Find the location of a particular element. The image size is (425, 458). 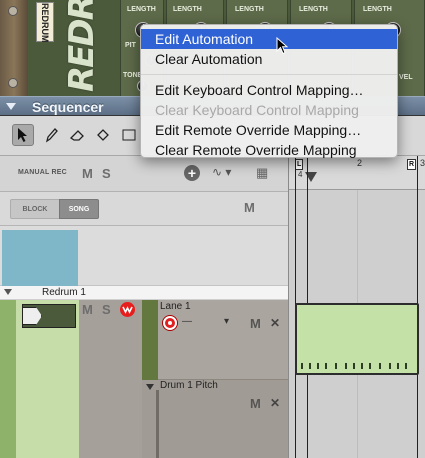

menu-item-edit-automation: Edit Automation is located at coordinates (269, 39).